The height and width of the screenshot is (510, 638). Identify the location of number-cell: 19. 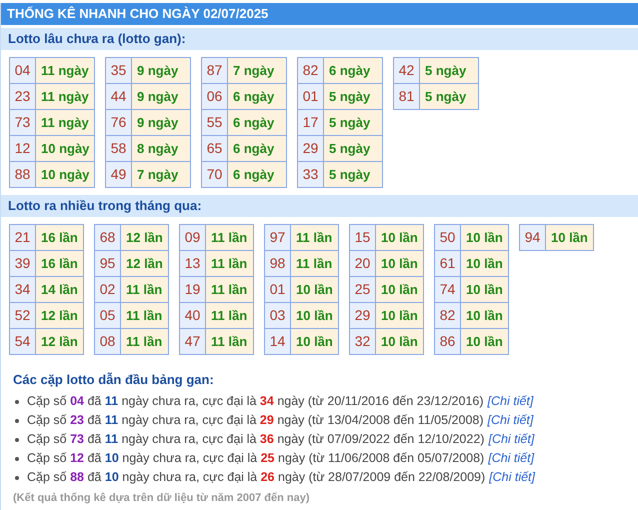
(193, 289).